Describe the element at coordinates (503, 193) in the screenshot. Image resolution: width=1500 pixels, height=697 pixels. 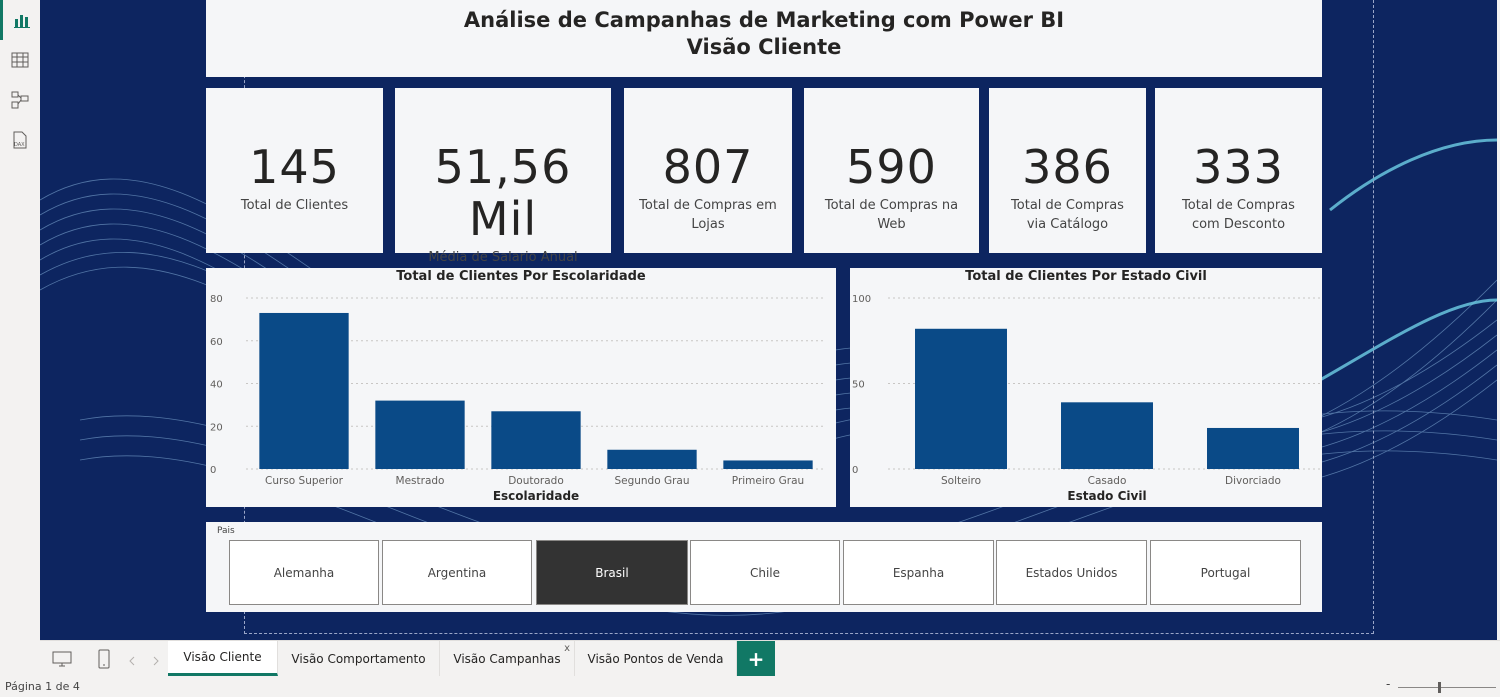
I see `kpi-value: 51,56 Mil` at that location.